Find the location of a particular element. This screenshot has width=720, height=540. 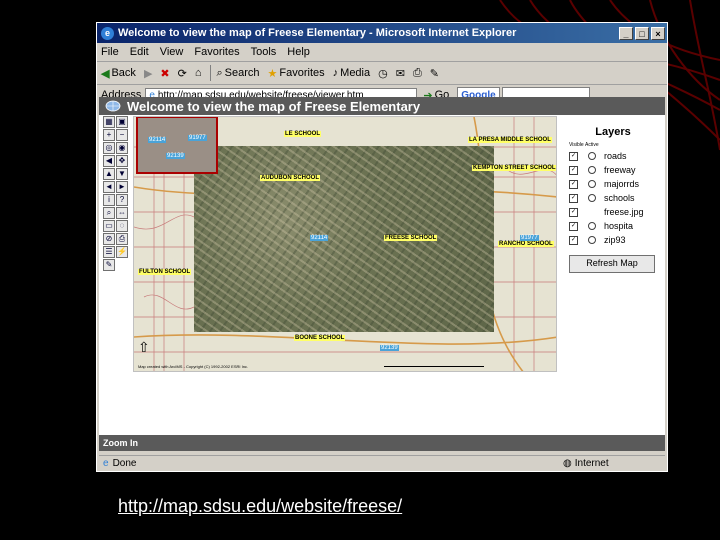

favorites-label: Favorites is located at coordinates (302, 73).